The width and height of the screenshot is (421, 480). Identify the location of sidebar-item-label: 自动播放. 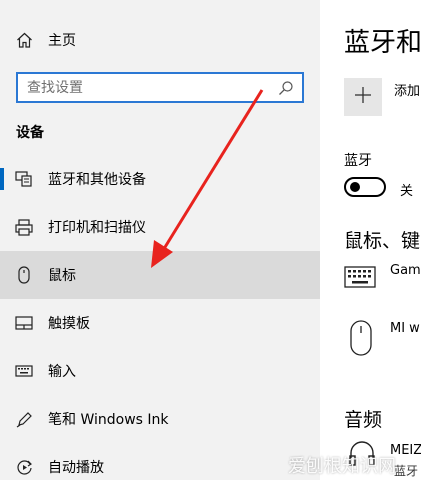
(76, 468).